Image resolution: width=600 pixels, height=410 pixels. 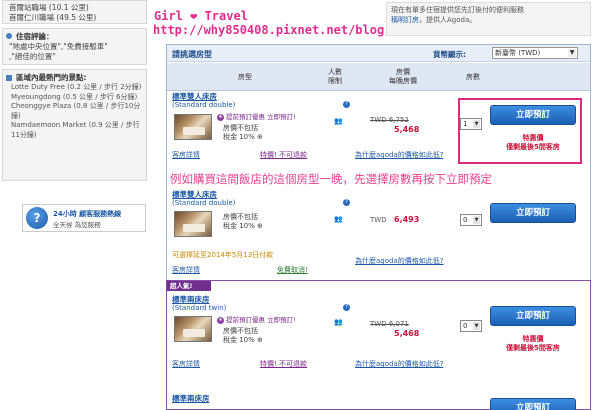 I want to click on currency-select: 新臺幣 (TWD) ▼, so click(x=535, y=53).